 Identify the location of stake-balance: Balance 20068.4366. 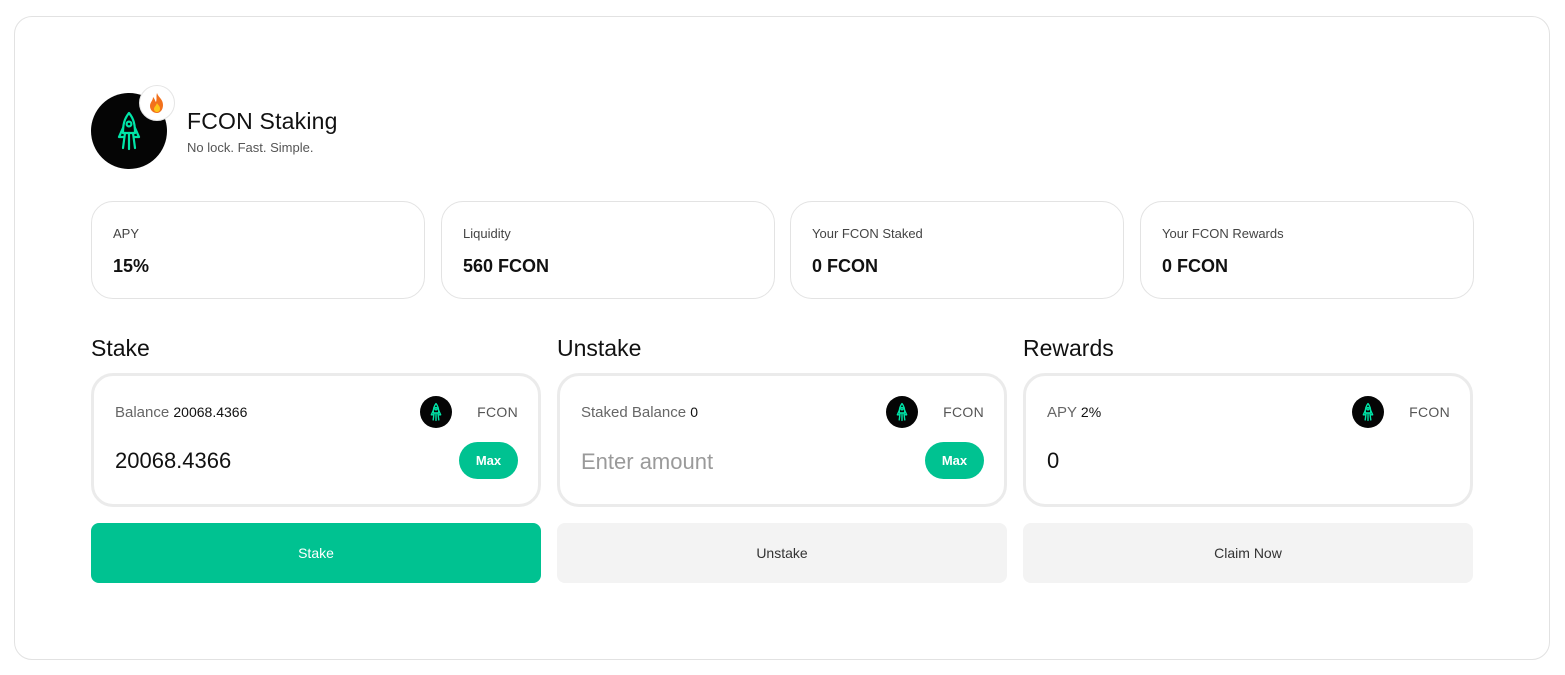
(181, 412).